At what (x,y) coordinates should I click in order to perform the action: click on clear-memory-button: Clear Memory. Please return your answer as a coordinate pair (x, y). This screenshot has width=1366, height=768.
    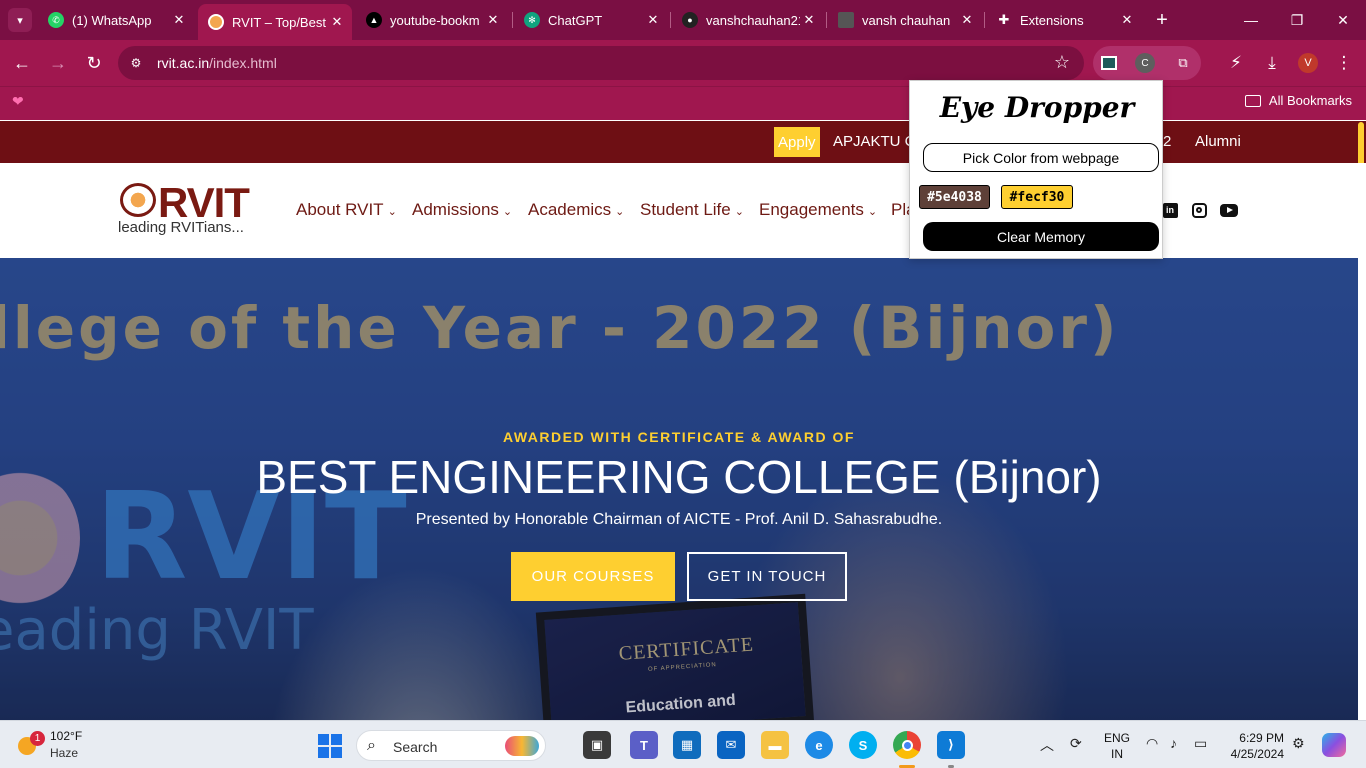
    Looking at the image, I should click on (1041, 236).